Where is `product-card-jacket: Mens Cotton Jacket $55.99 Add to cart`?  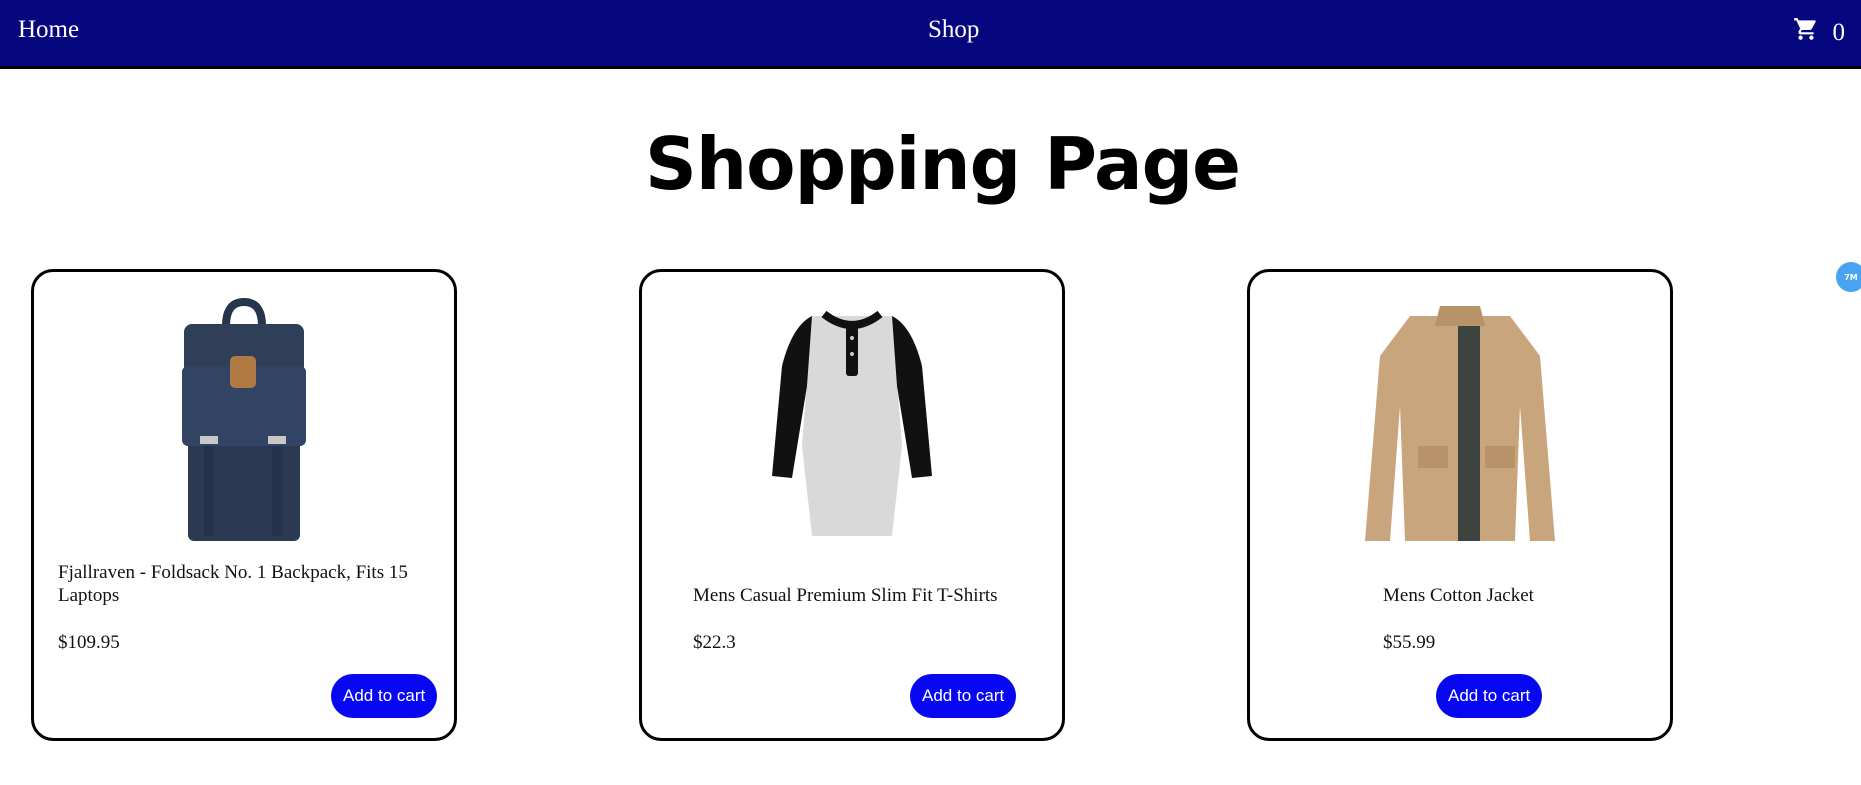
product-card-jacket: Mens Cotton Jacket $55.99 Add to cart is located at coordinates (1460, 505).